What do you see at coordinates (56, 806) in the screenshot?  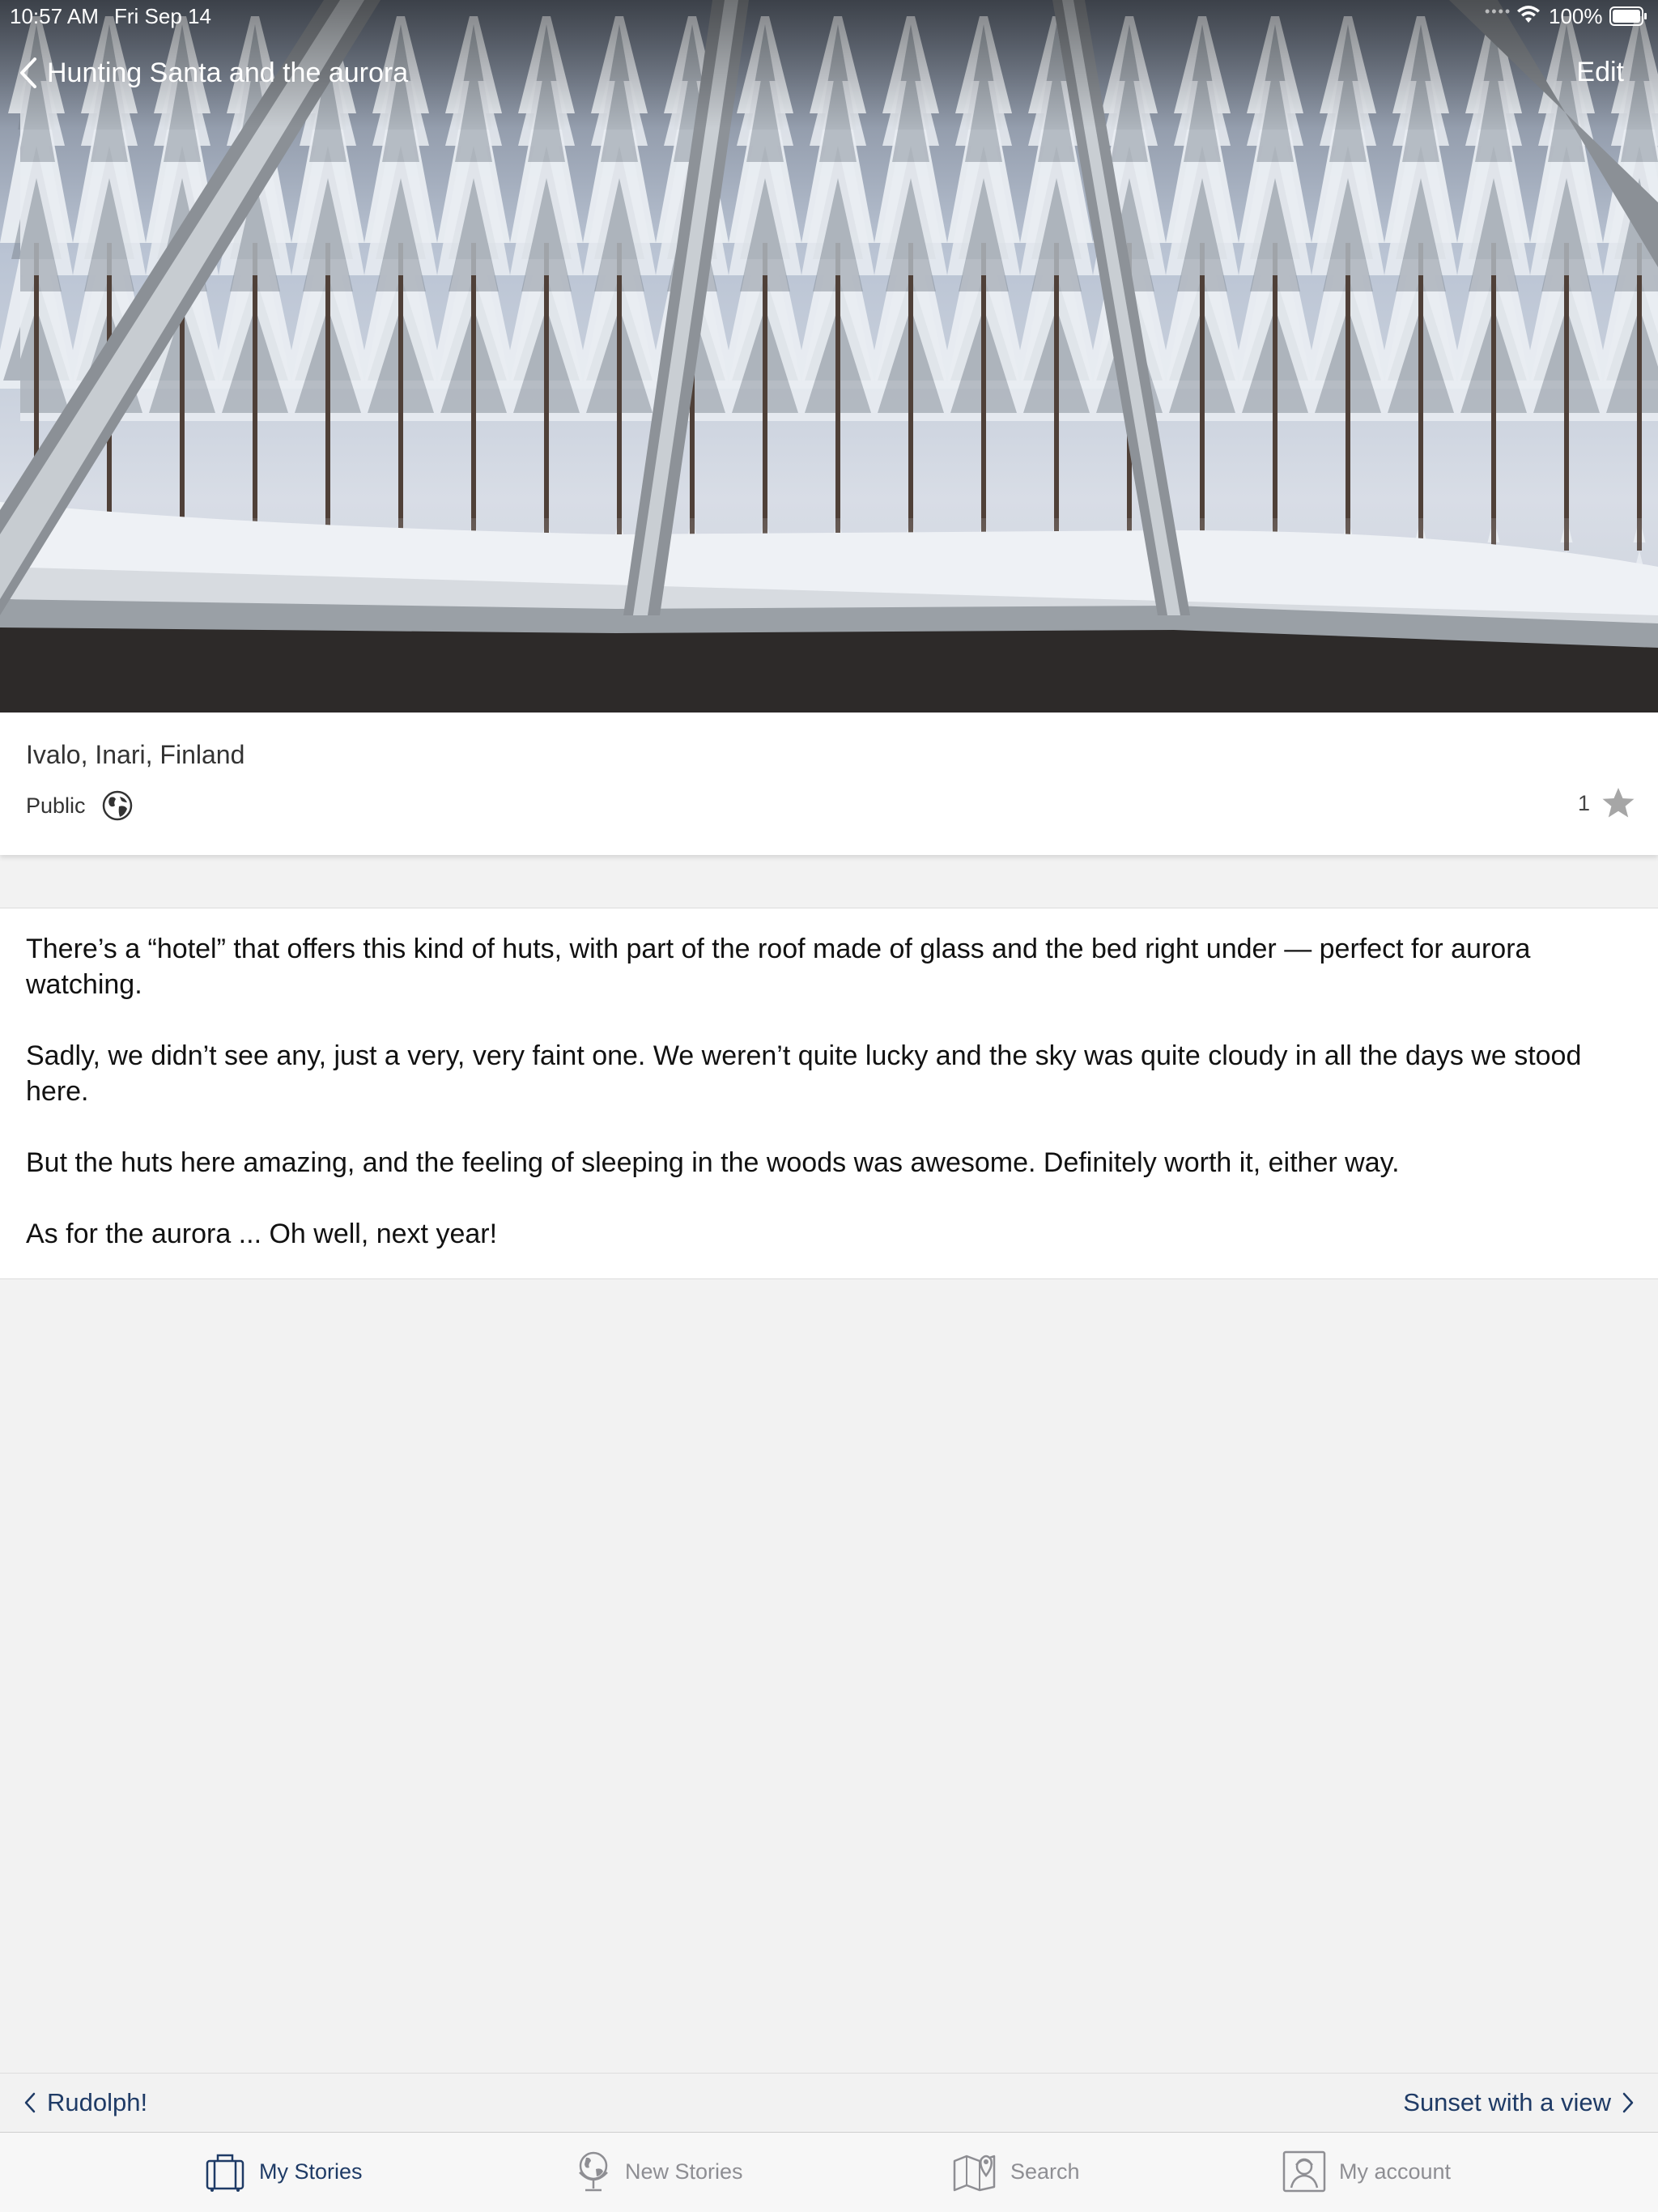 I see `visibility-label: Public` at bounding box center [56, 806].